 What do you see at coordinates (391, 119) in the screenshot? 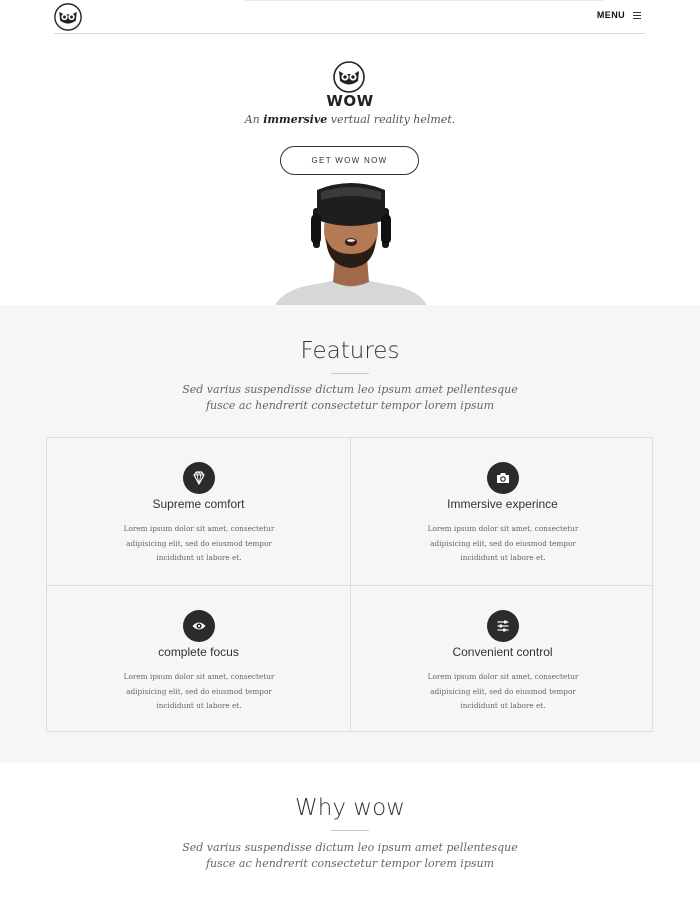
I see `tagline-suffix: vertual reality helmet.` at bounding box center [391, 119].